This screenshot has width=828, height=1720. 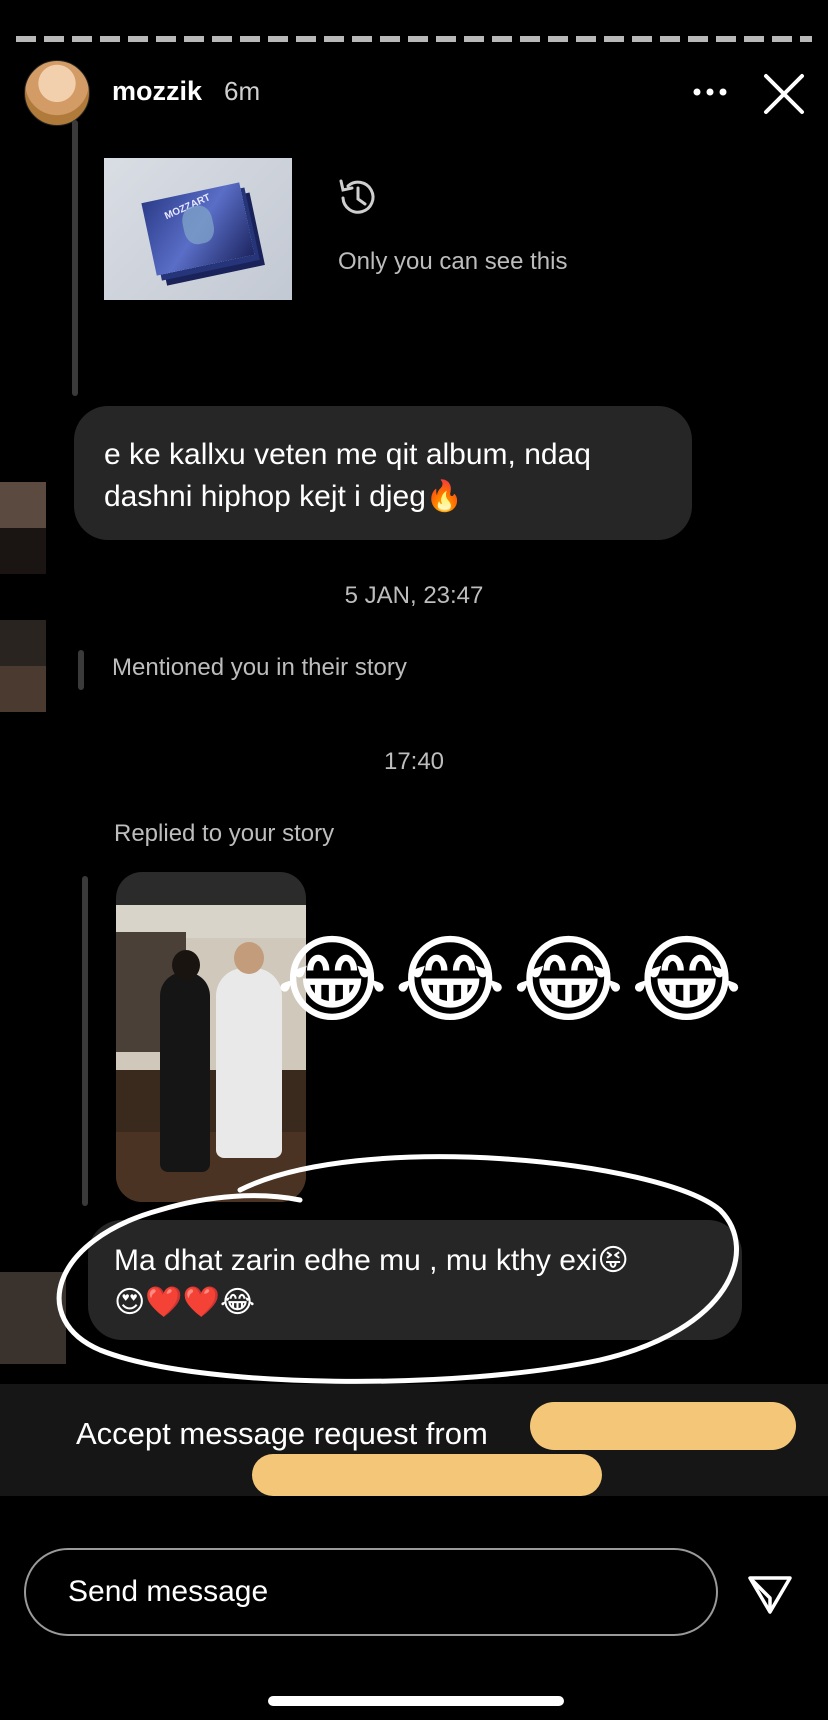 I want to click on album-thumbnail: MOZZART, so click(x=198, y=229).